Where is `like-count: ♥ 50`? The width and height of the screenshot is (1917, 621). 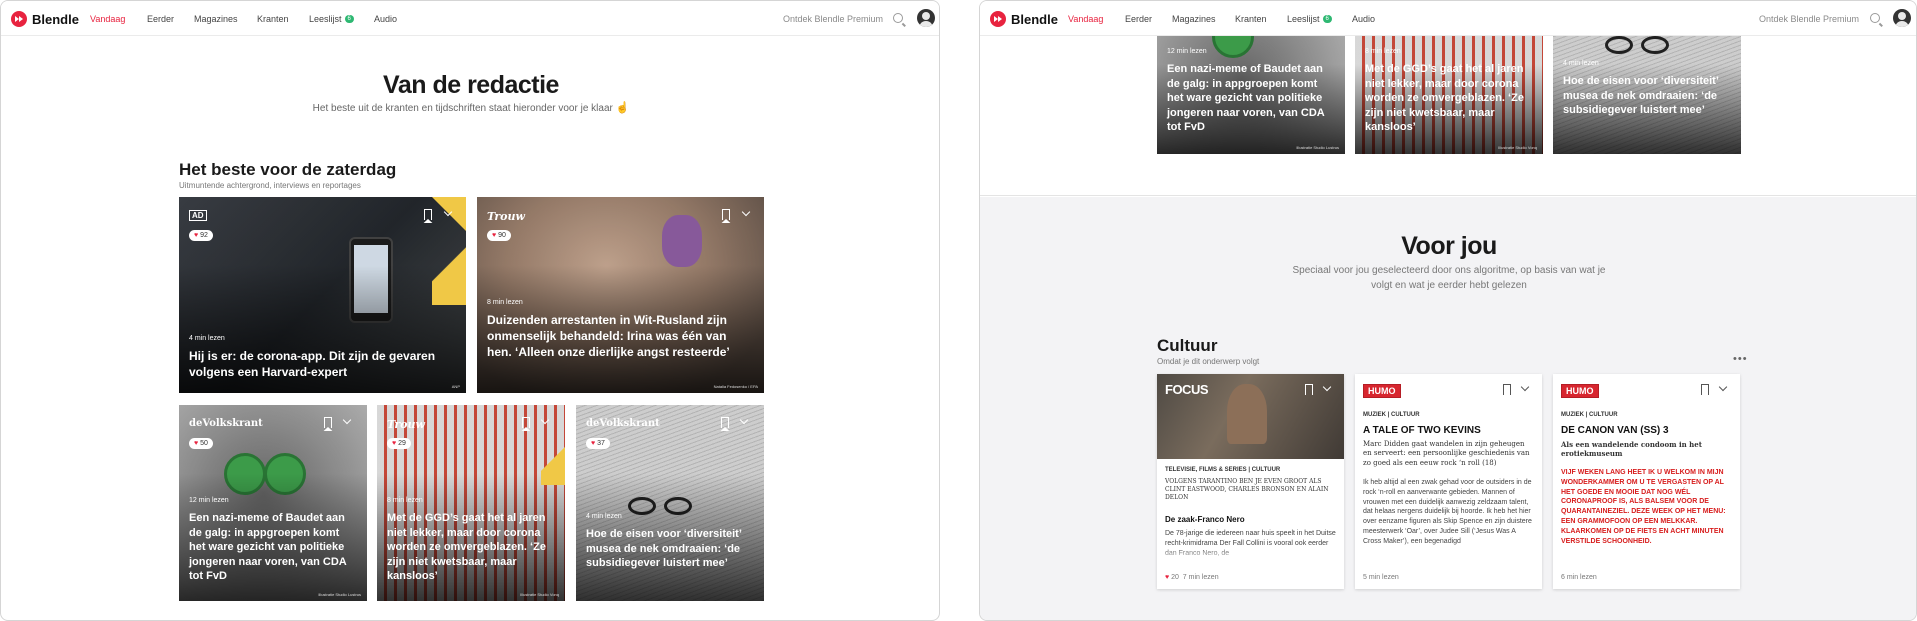
like-count: ♥ 50 is located at coordinates (201, 443).